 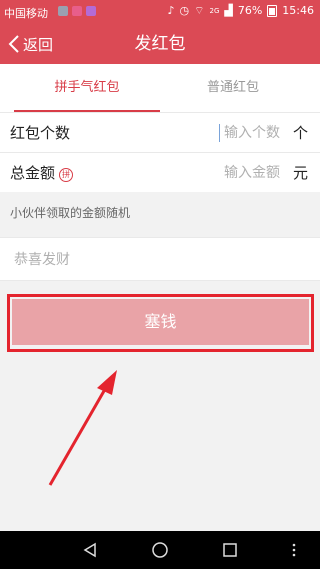 I want to click on back-label: 返回, so click(x=38, y=44).